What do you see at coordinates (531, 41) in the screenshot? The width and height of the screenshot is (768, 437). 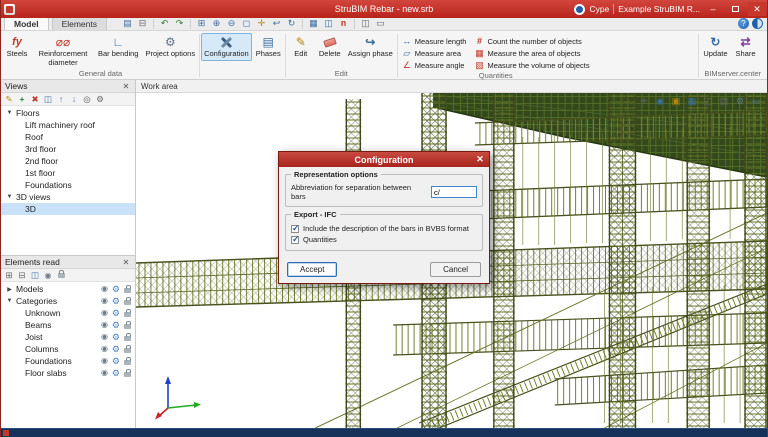 I see `count-objects-button: # Count the number of objects` at bounding box center [531, 41].